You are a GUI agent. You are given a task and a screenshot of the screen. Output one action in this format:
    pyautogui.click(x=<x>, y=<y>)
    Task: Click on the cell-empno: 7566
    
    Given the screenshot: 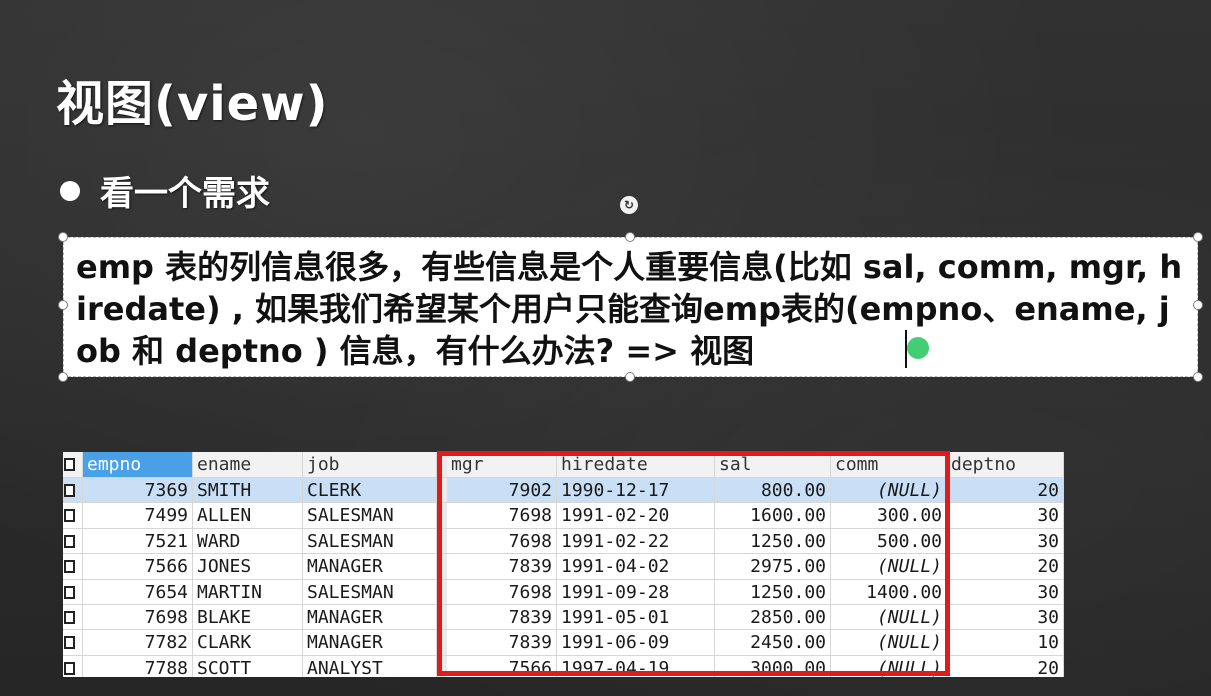 What is the action you would take?
    pyautogui.click(x=138, y=566)
    